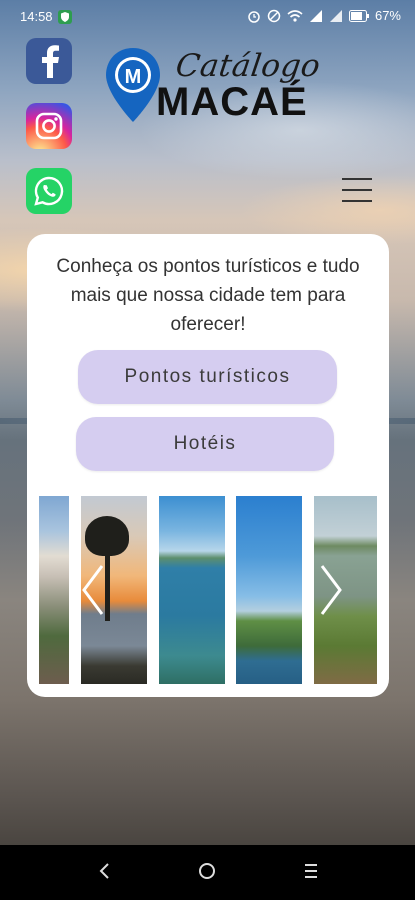 The height and width of the screenshot is (900, 415). I want to click on facebook-button, so click(49, 61).